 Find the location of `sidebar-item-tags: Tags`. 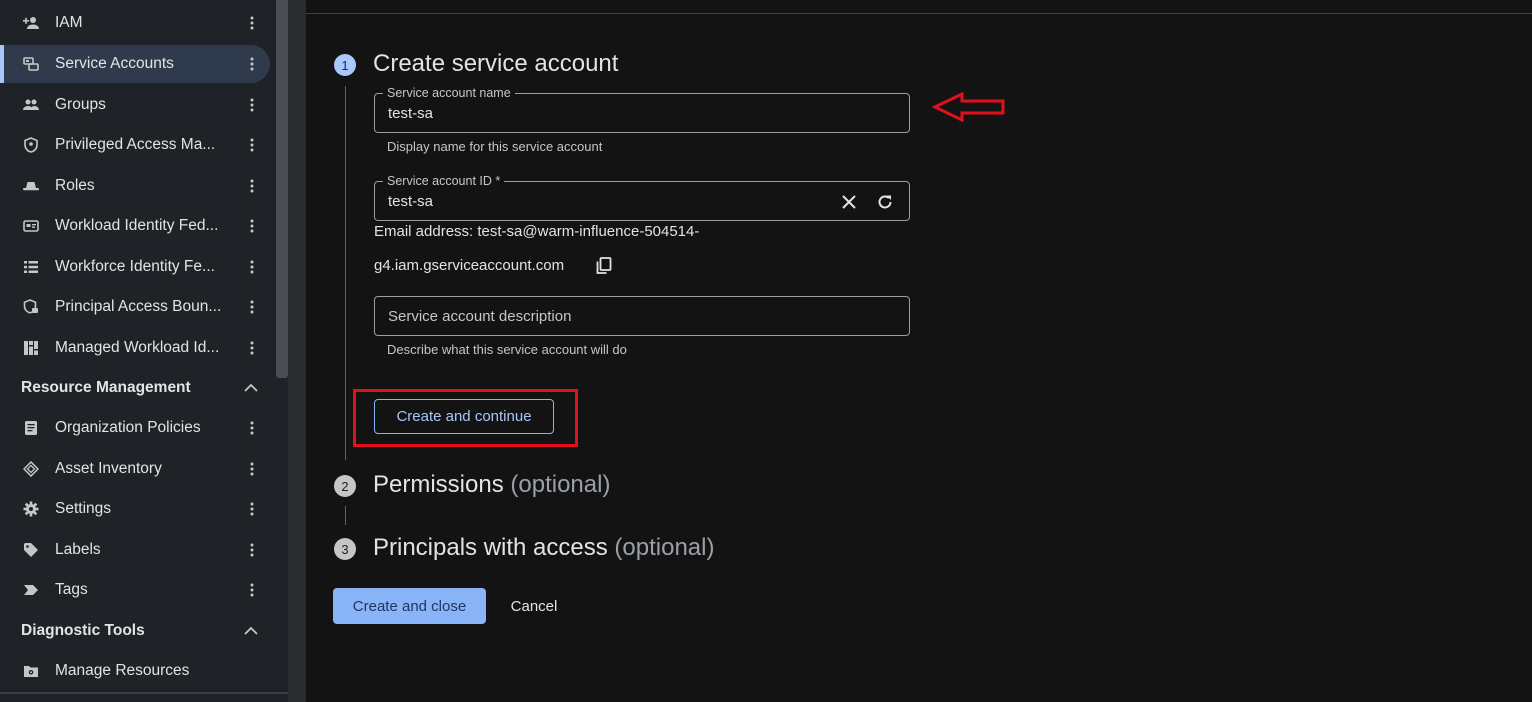

sidebar-item-tags: Tags is located at coordinates (135, 590).